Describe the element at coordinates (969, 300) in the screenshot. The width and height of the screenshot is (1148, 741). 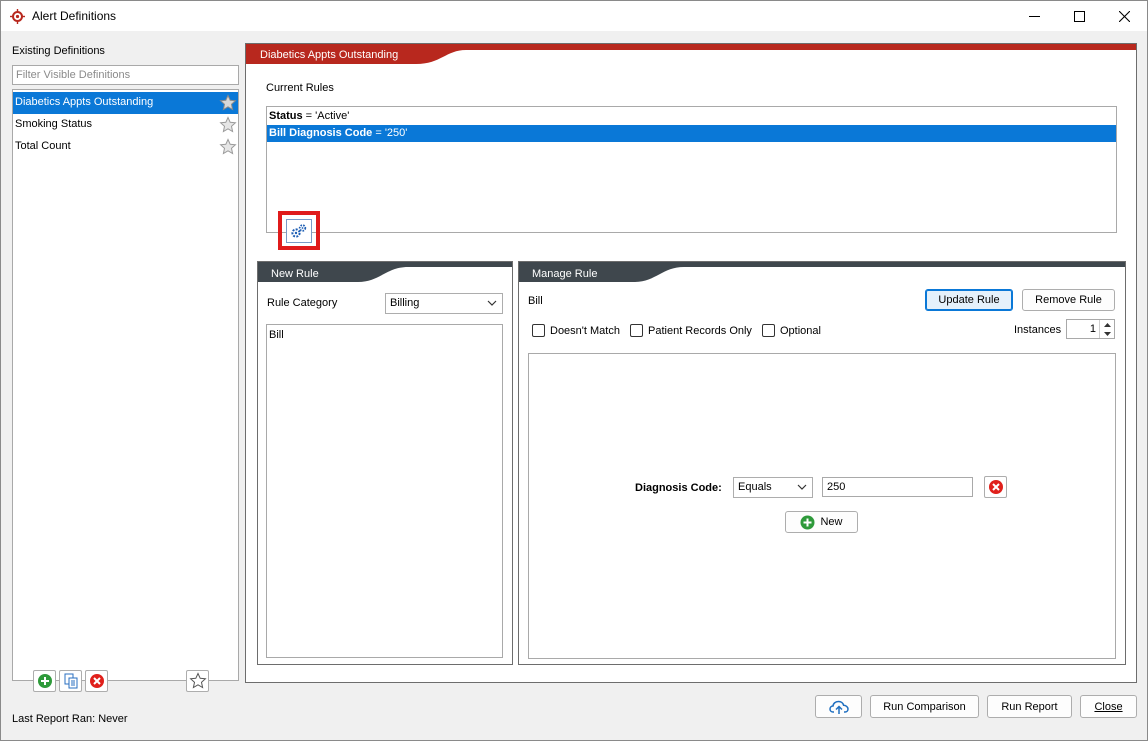
I see `update-rule-button: Update Rule` at that location.